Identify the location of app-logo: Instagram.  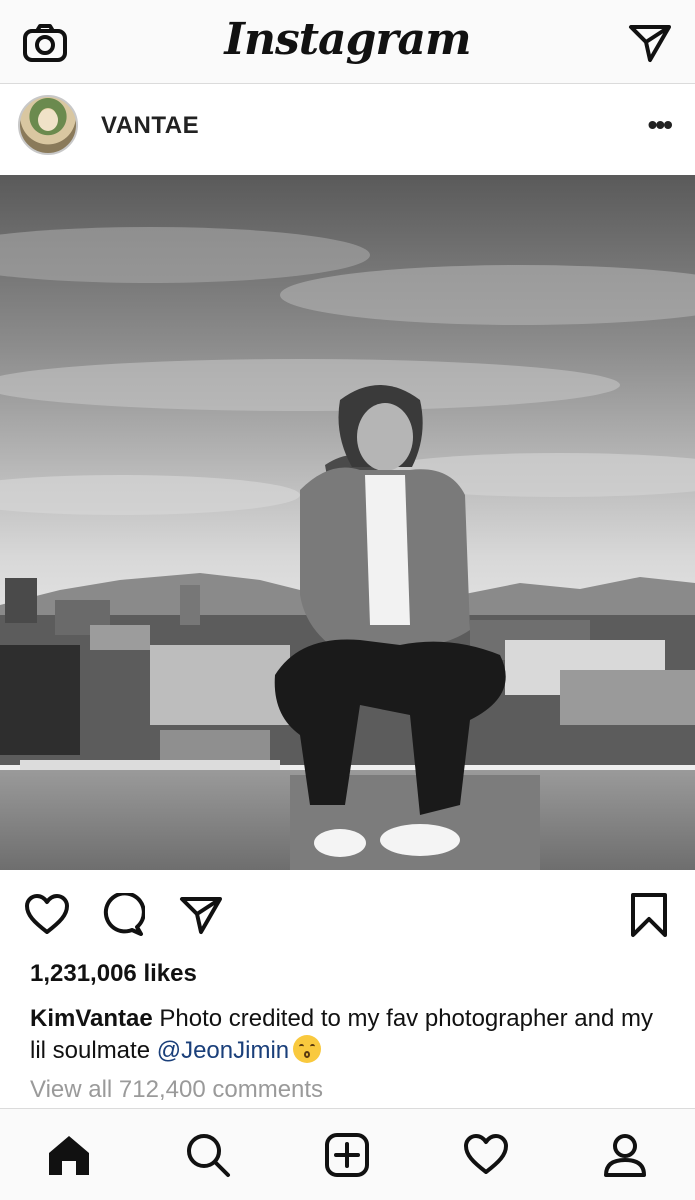
(347, 39).